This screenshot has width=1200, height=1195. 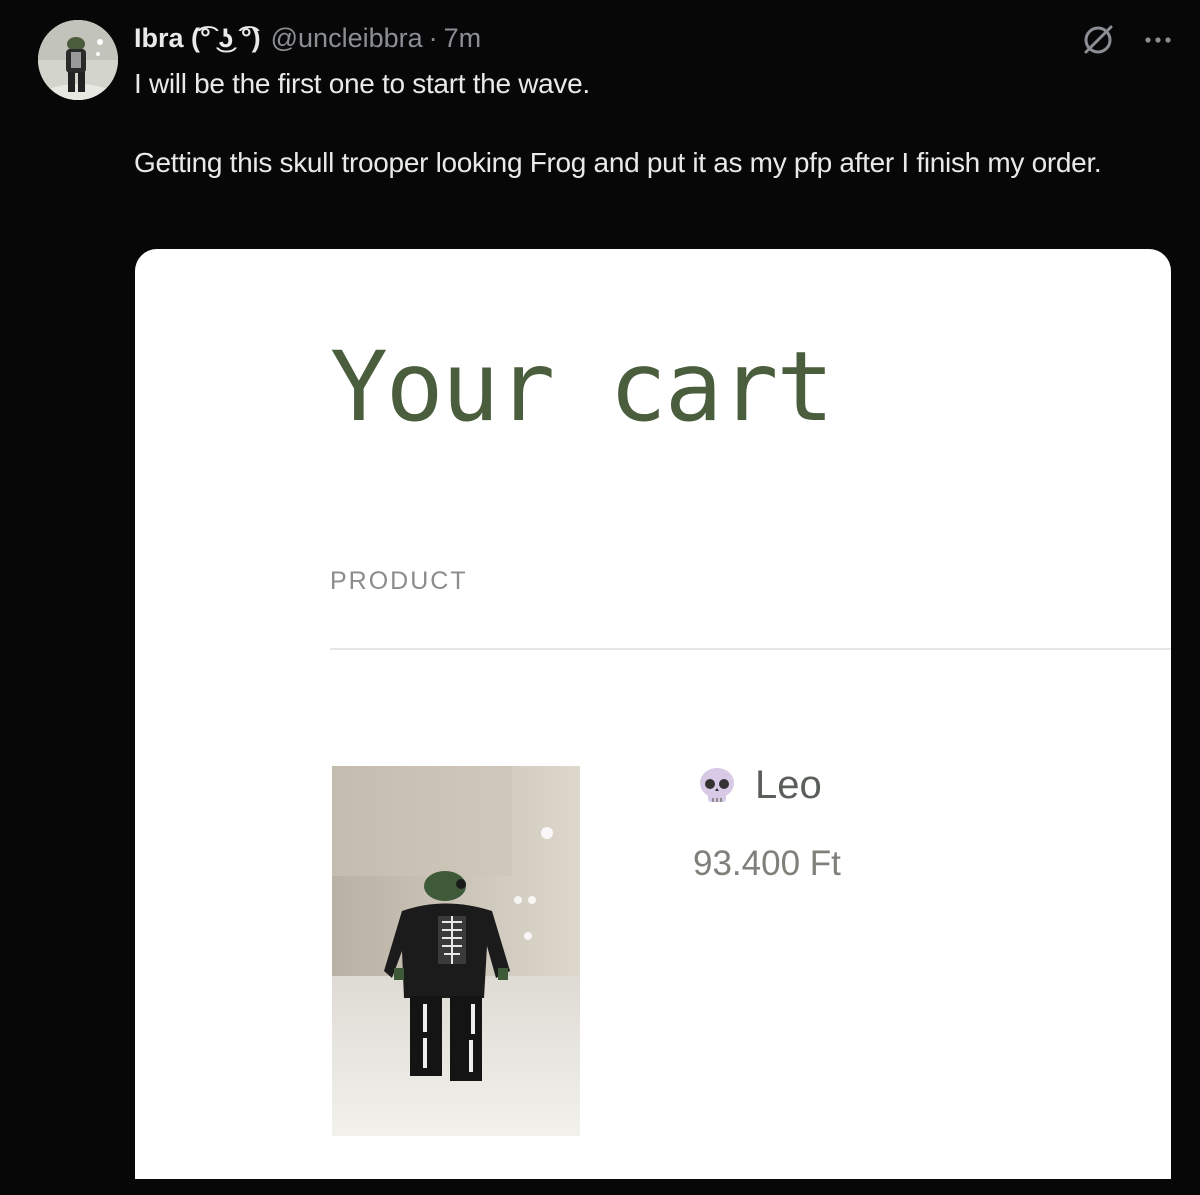 What do you see at coordinates (717, 786) in the screenshot?
I see `skull-icon` at bounding box center [717, 786].